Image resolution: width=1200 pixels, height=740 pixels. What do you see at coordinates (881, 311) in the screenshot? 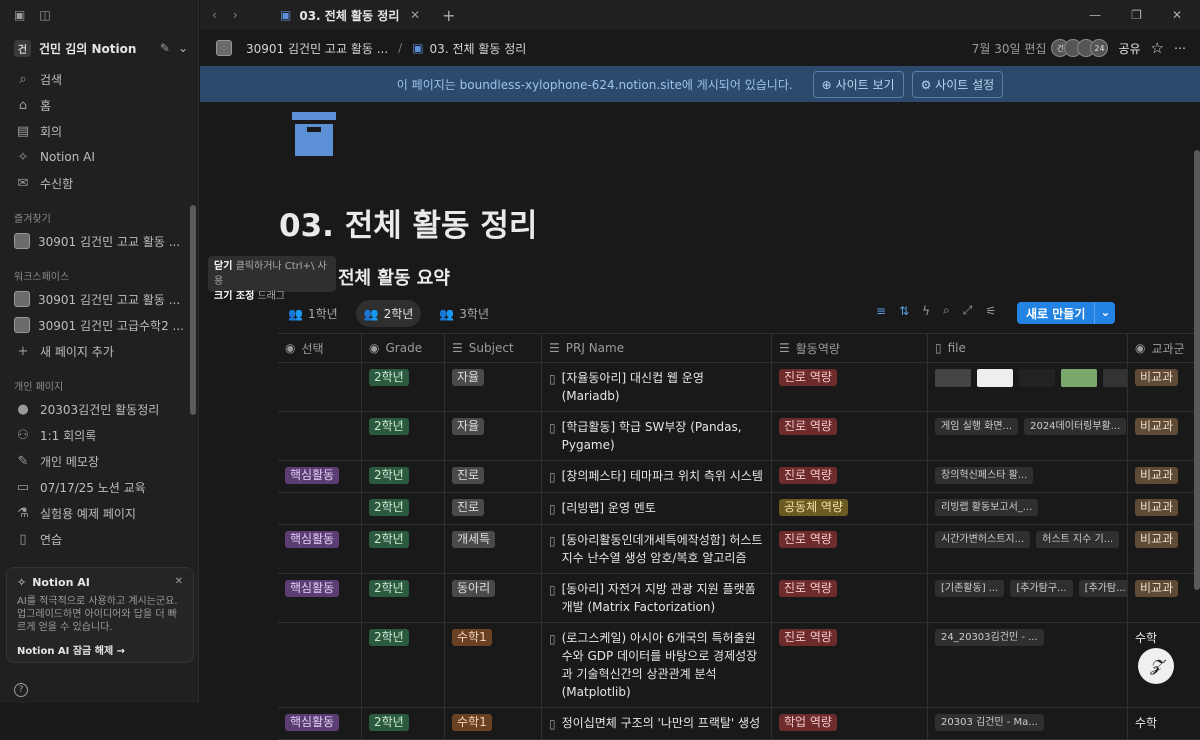
I see `filter-icon: ≡` at bounding box center [881, 311].